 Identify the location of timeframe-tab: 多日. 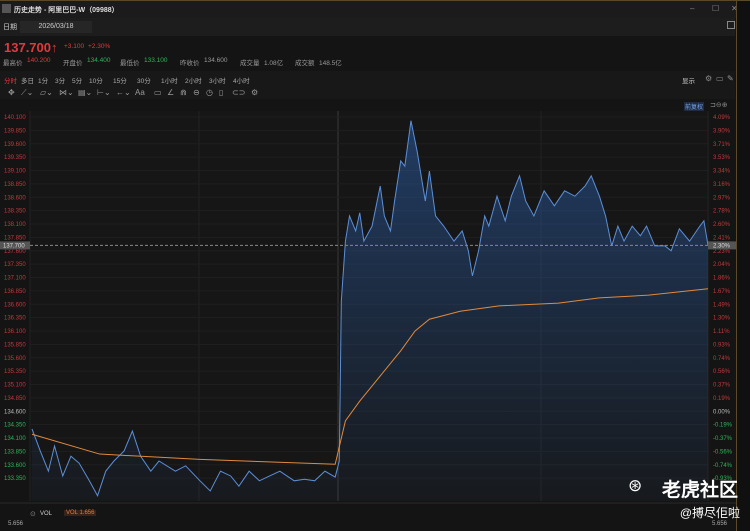
(27, 80).